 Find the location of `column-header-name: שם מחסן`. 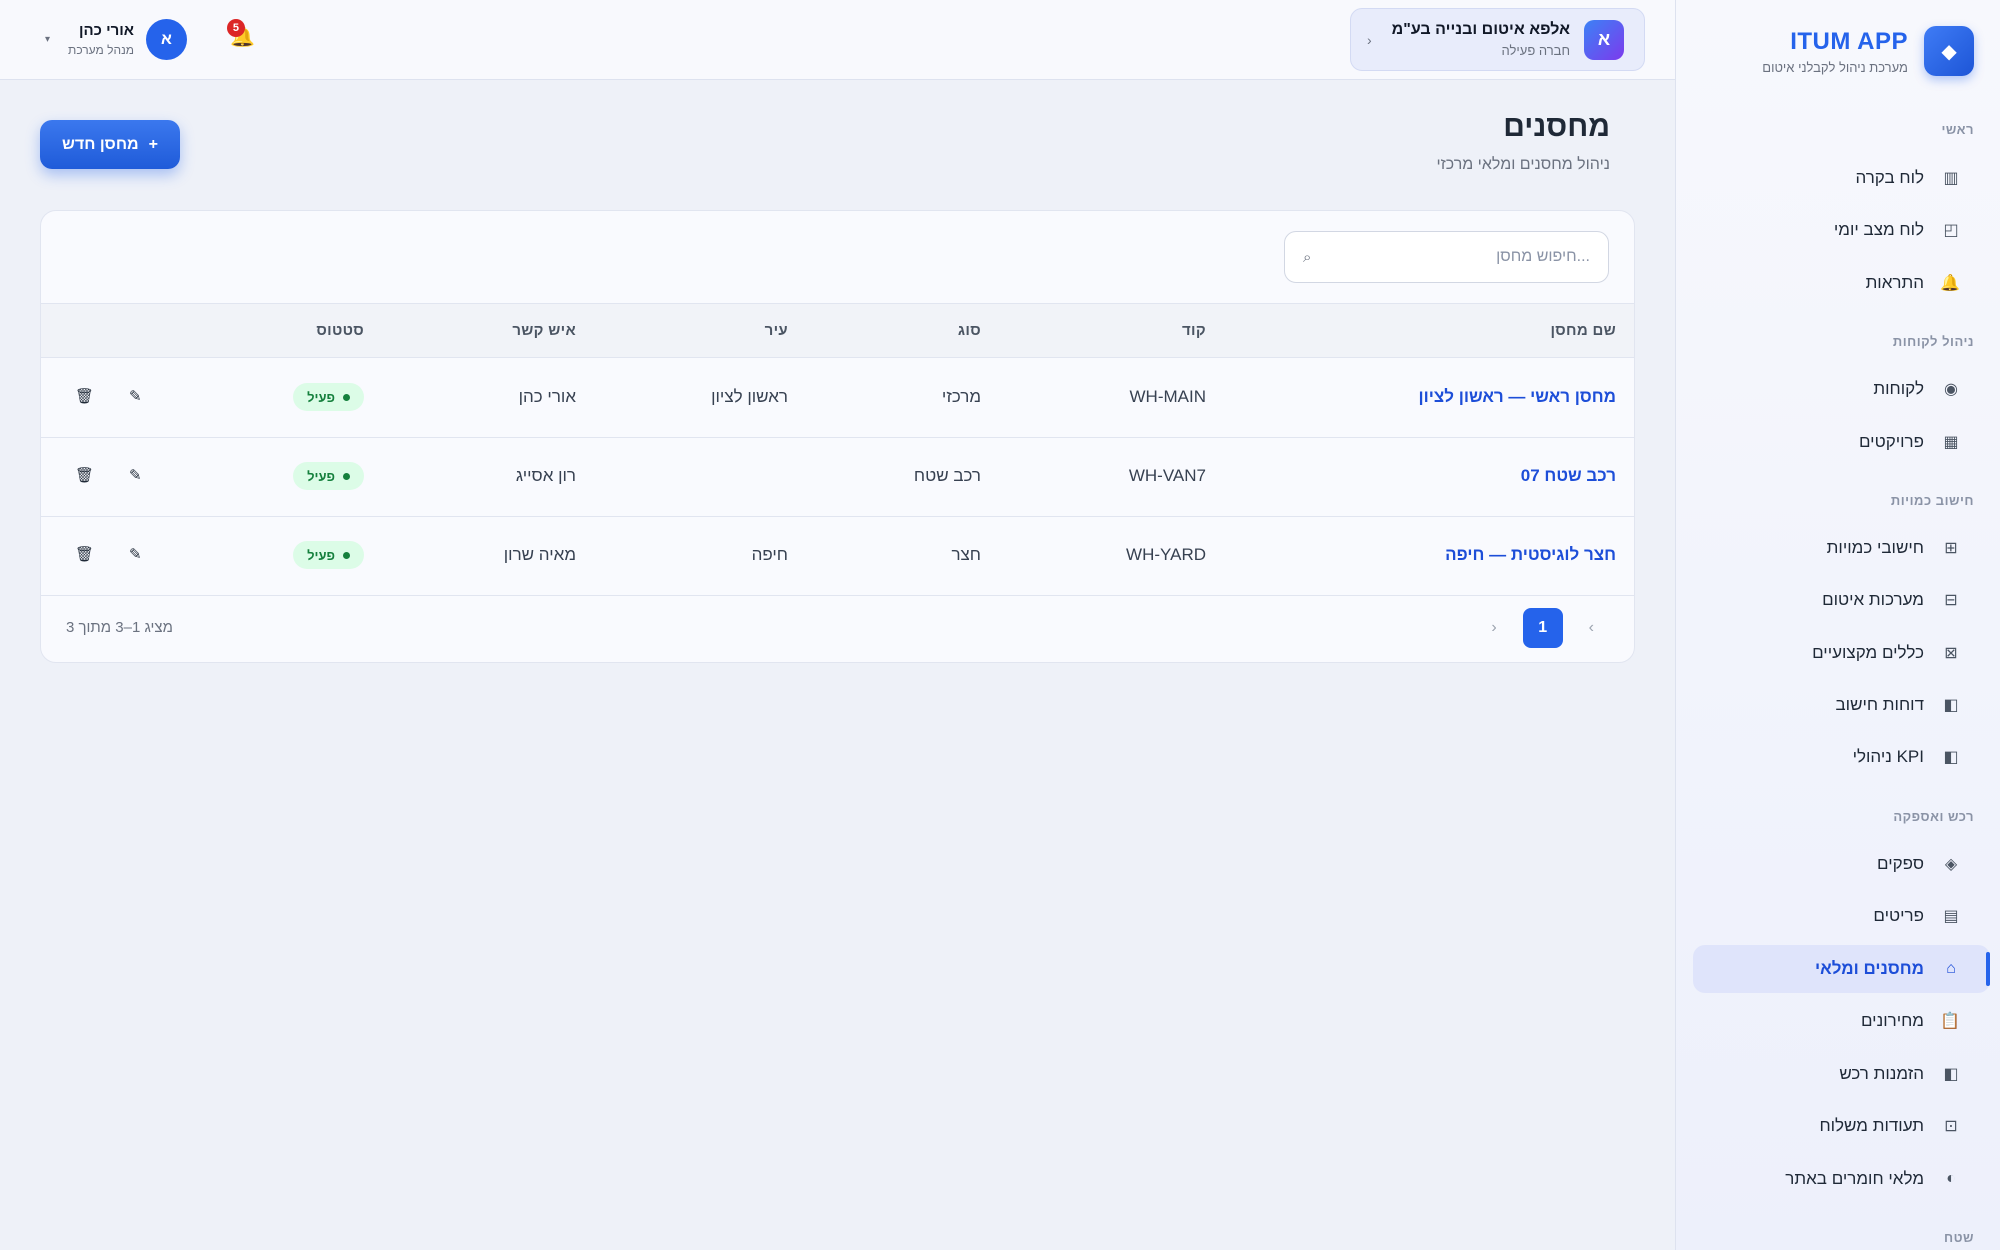

column-header-name: שם מחסן is located at coordinates (1583, 330).